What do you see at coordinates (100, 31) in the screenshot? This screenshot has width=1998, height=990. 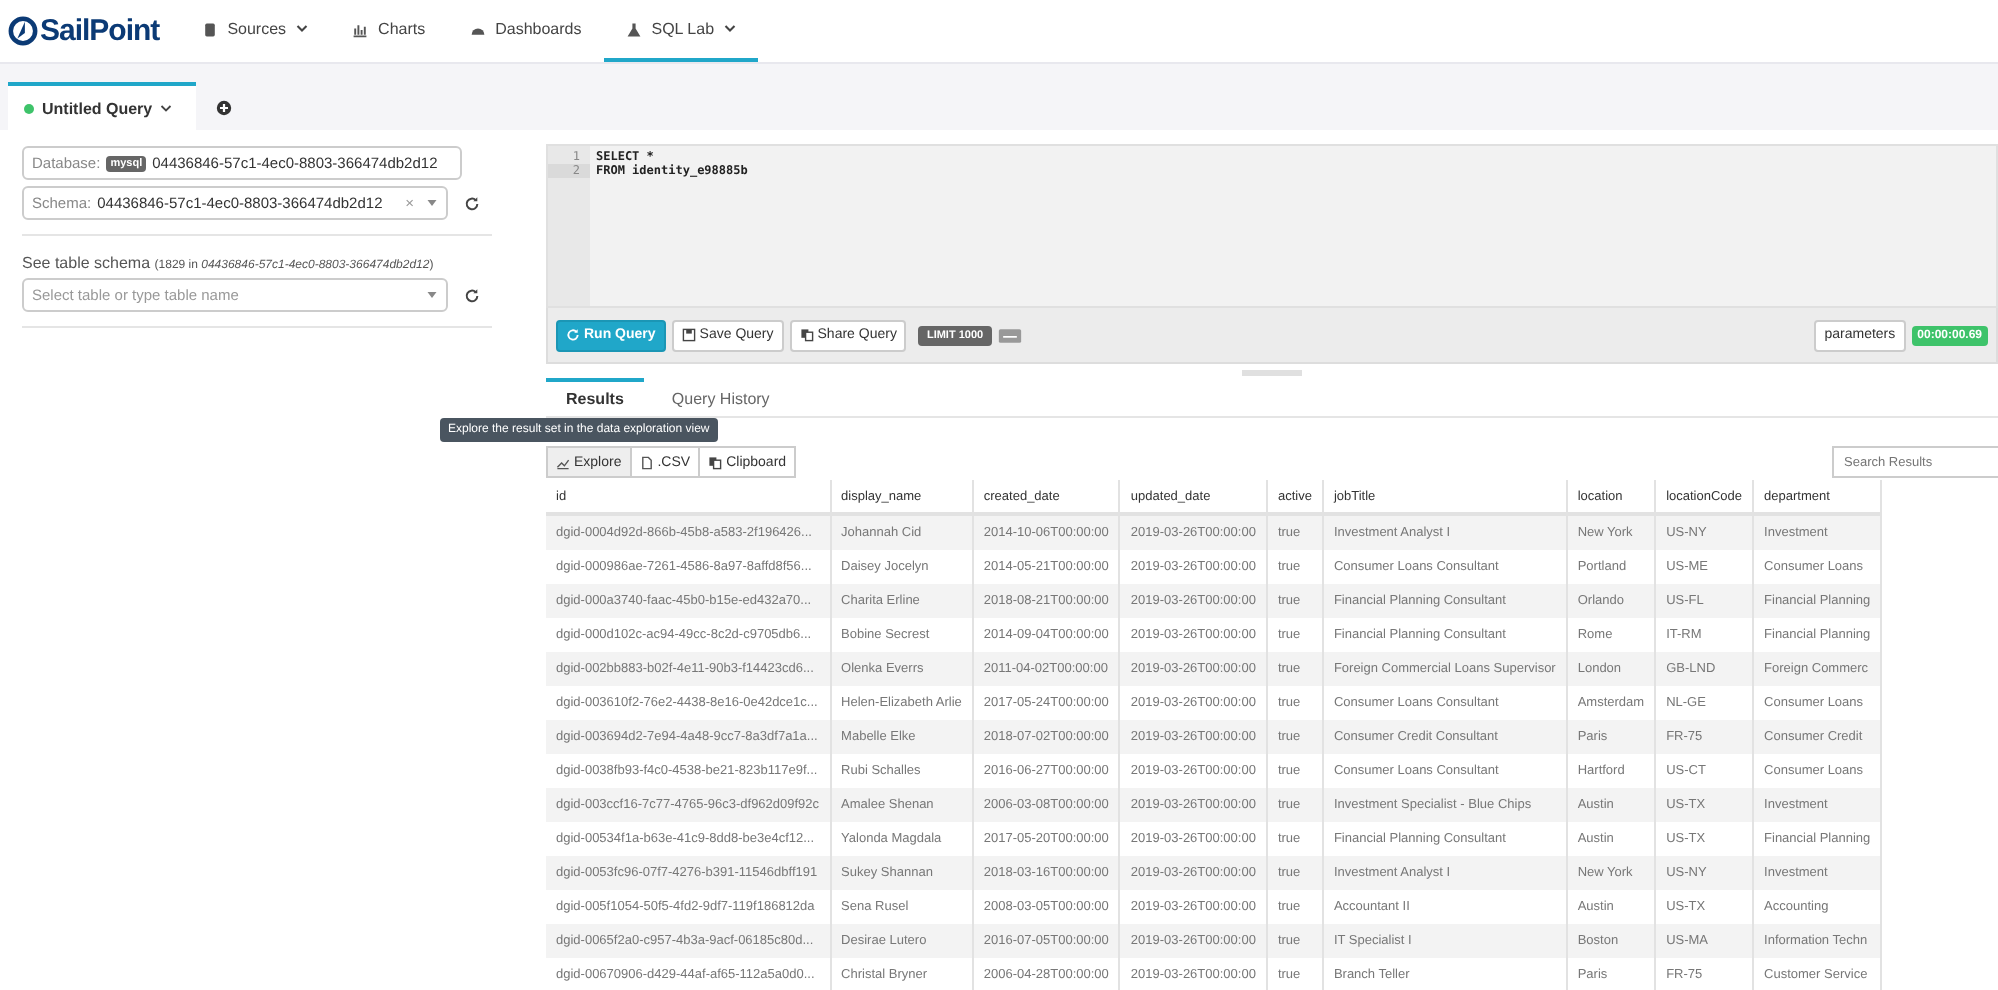 I see `logo-text: SailPoint` at bounding box center [100, 31].